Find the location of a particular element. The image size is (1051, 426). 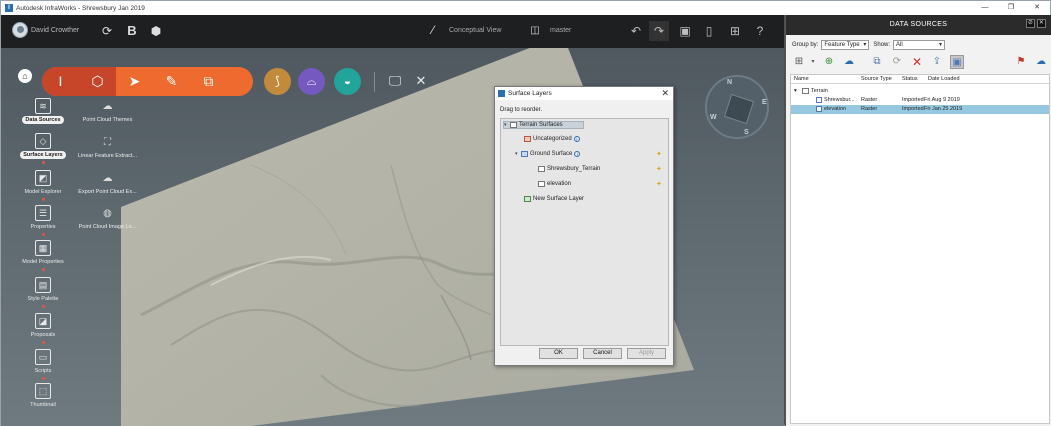

view-mode-label: Conceptual View is located at coordinates (475, 30).